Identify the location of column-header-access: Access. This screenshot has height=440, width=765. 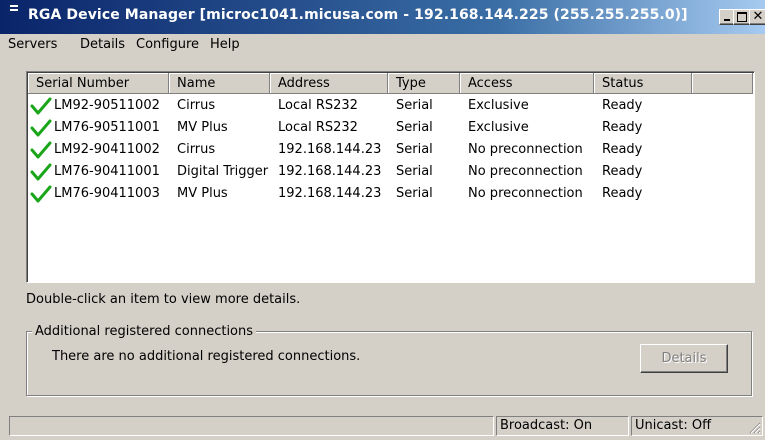
(527, 83).